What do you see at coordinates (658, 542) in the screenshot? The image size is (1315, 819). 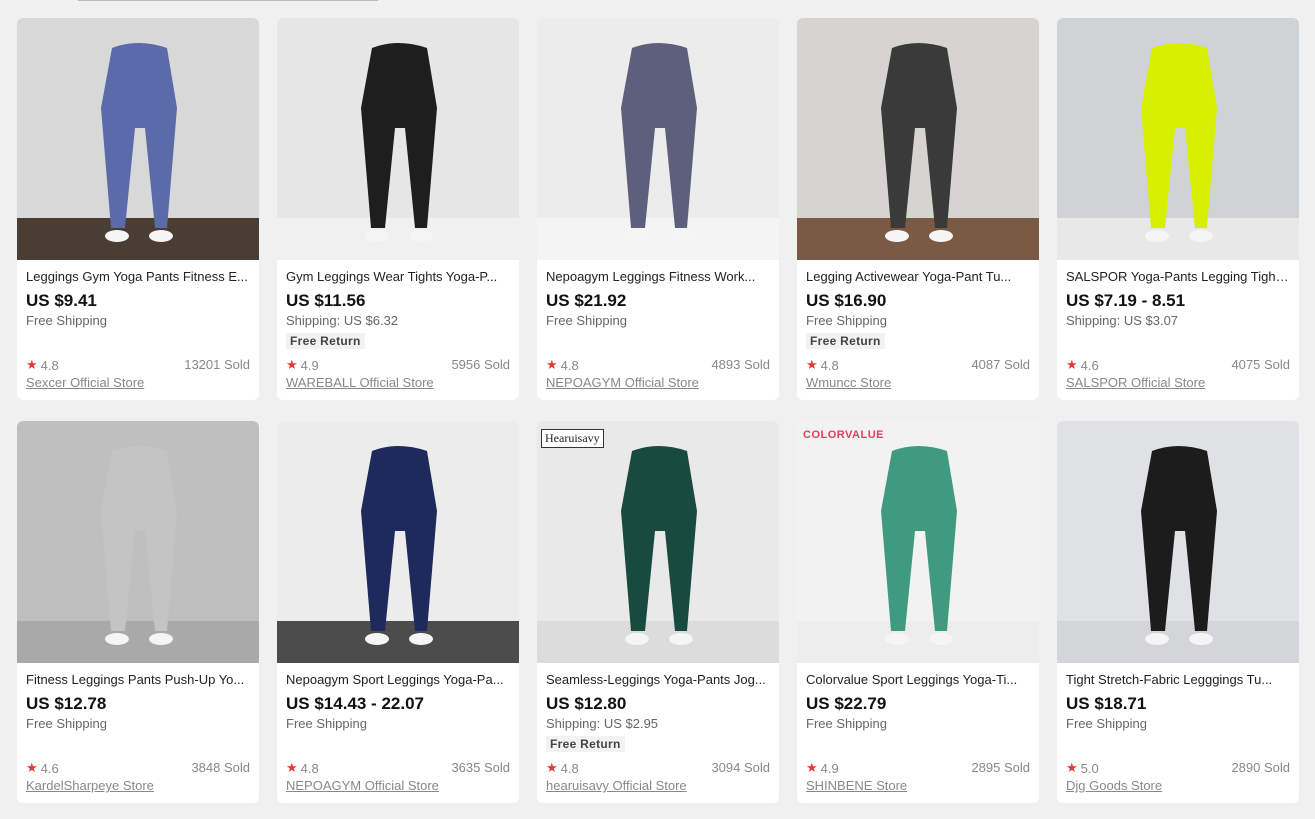 I see `product-image: Hearuisavy` at bounding box center [658, 542].